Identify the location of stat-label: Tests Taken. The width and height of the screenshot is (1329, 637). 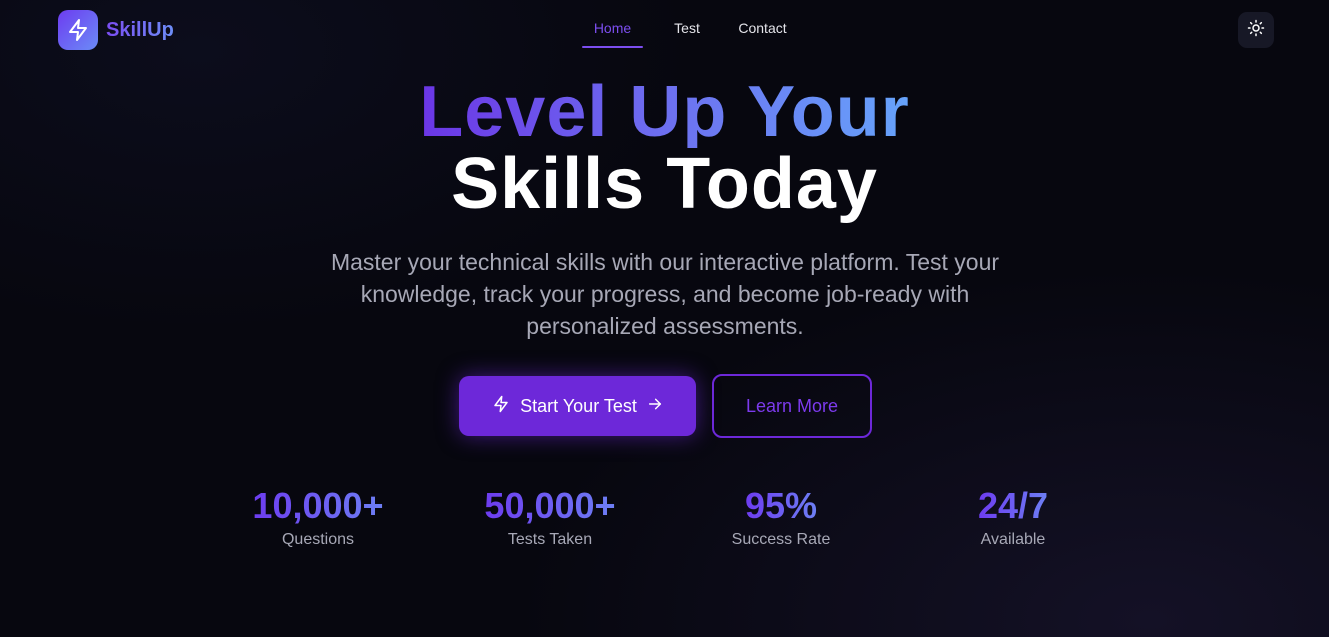
(550, 539).